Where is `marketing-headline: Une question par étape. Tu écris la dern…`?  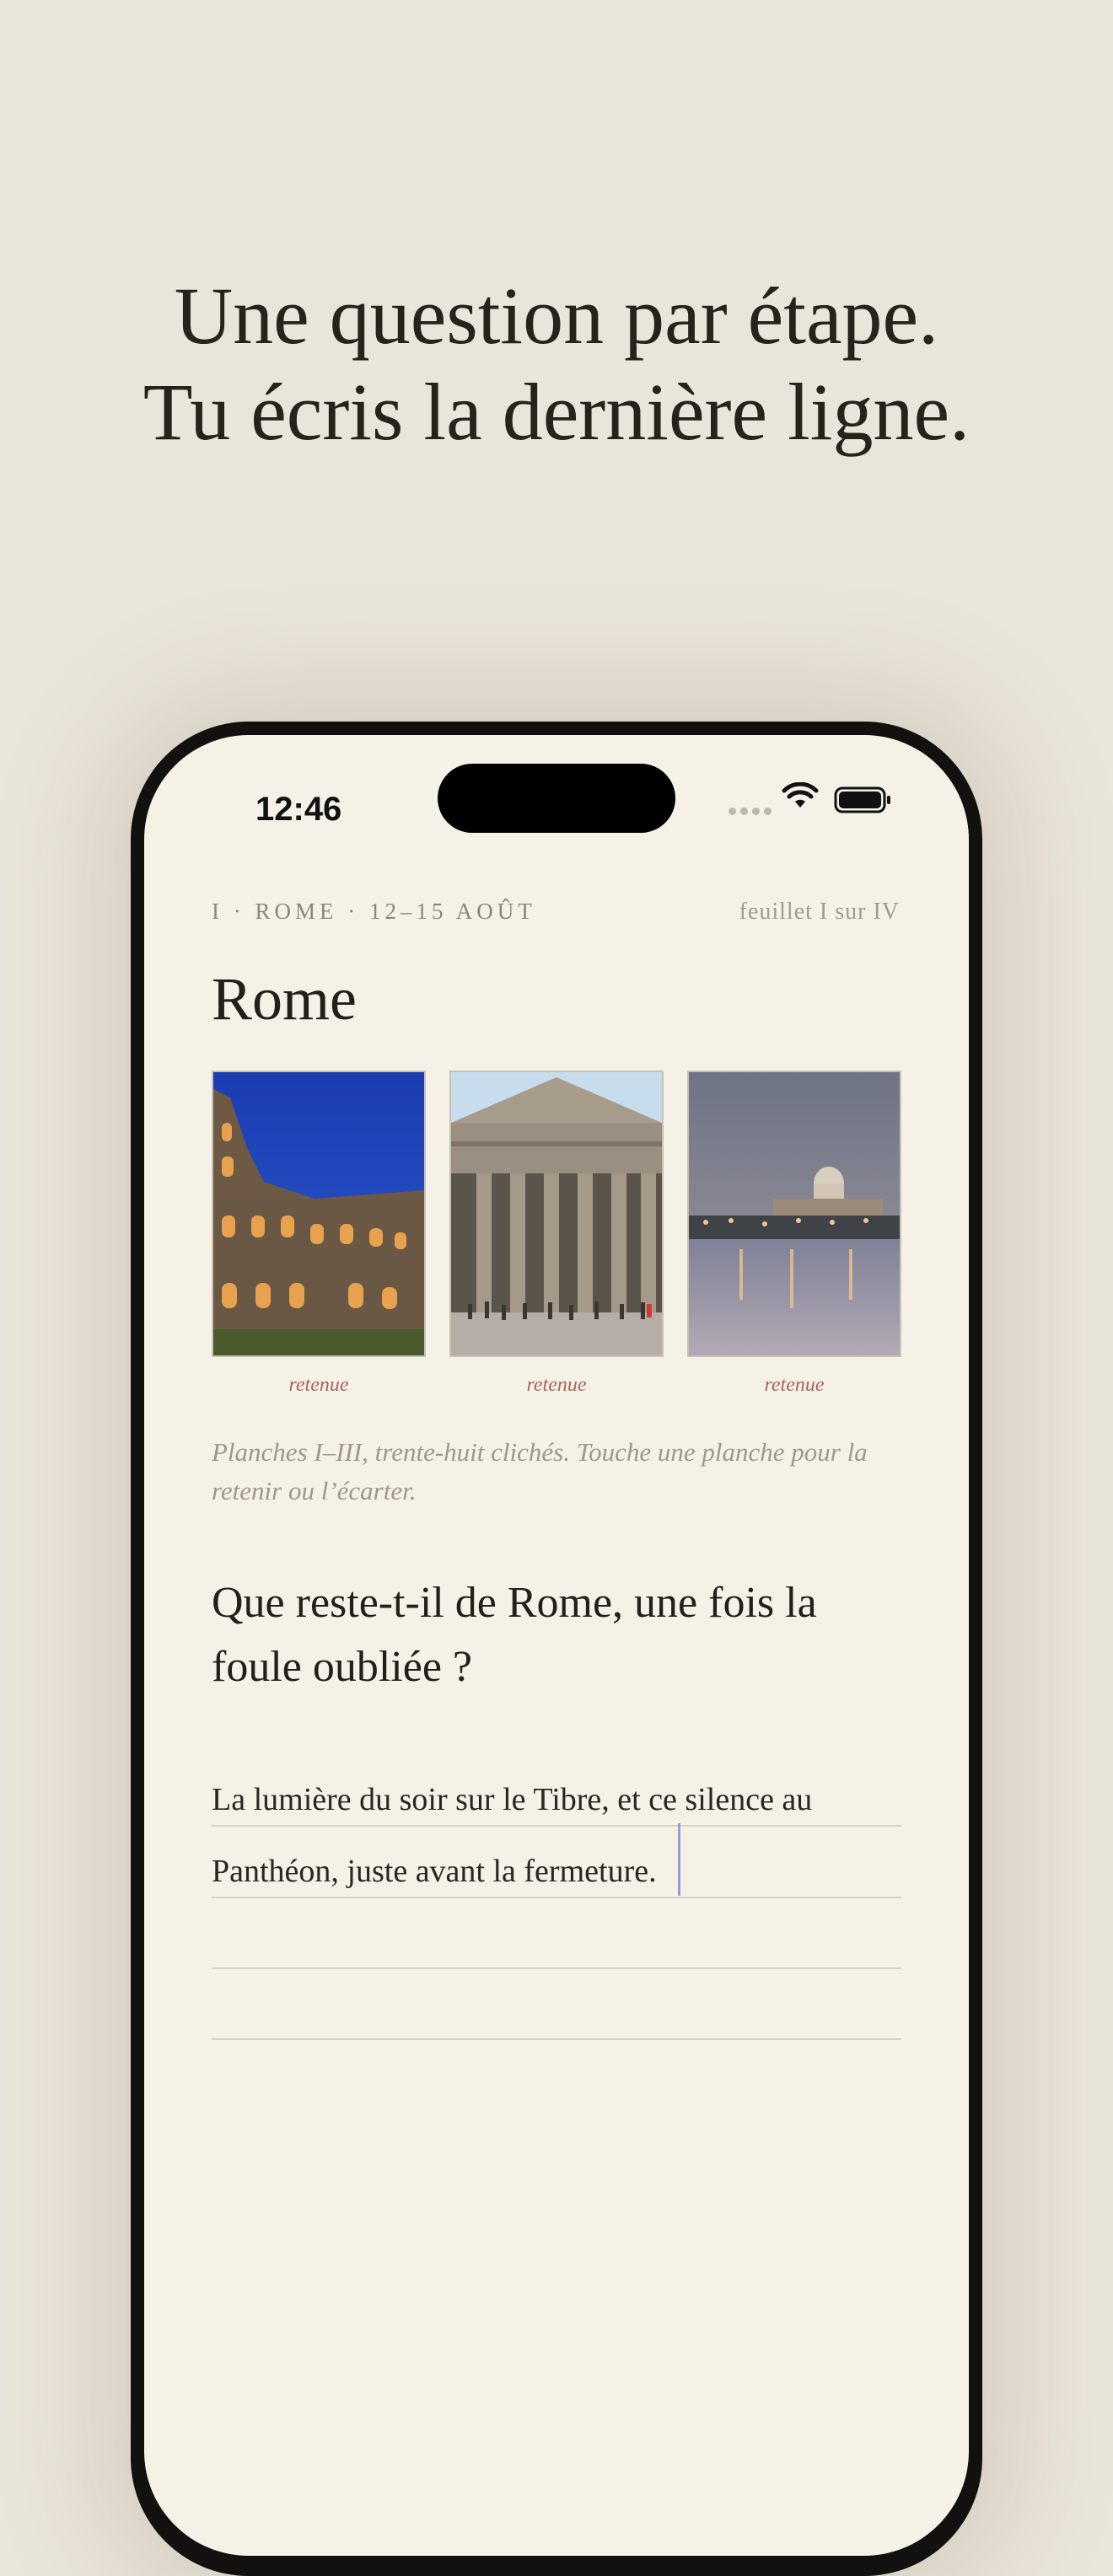
marketing-headline: Une question par étape. Tu écris la dern… is located at coordinates (556, 364).